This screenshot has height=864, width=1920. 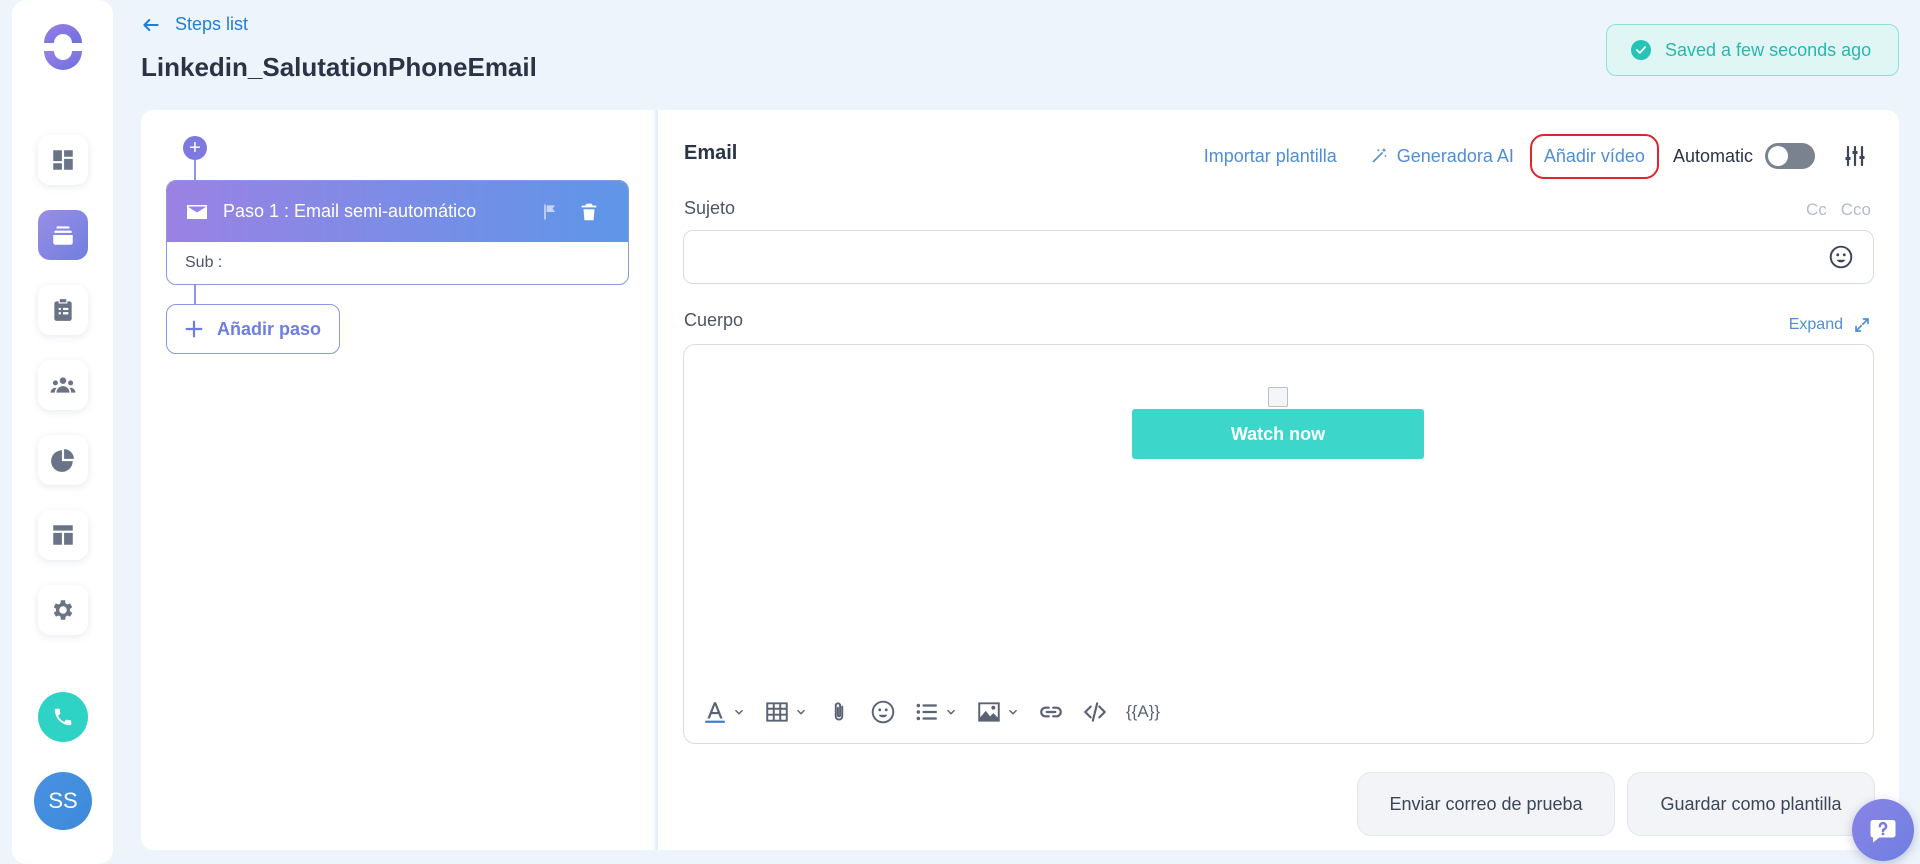 I want to click on cc-links: Cc Cco, so click(x=1838, y=210).